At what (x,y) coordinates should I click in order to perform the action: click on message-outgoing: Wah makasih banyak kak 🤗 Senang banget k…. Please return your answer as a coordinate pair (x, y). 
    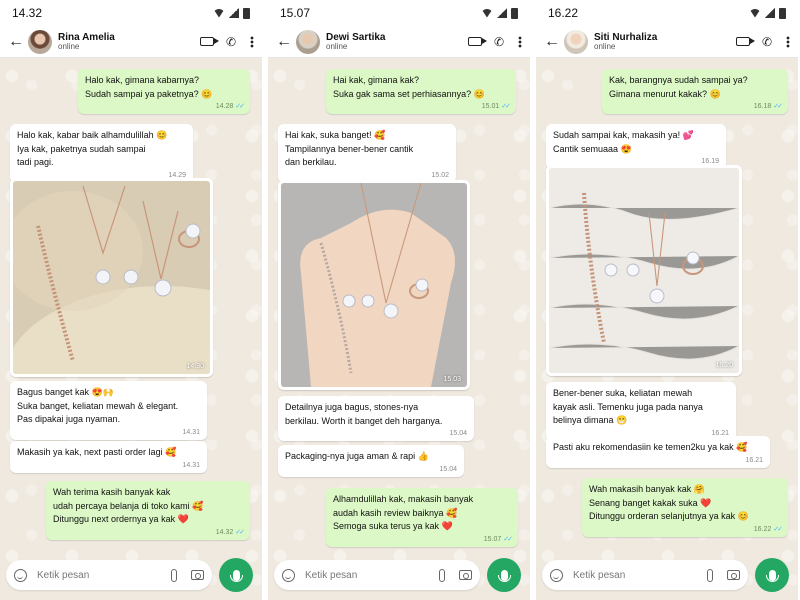
    Looking at the image, I should click on (685, 507).